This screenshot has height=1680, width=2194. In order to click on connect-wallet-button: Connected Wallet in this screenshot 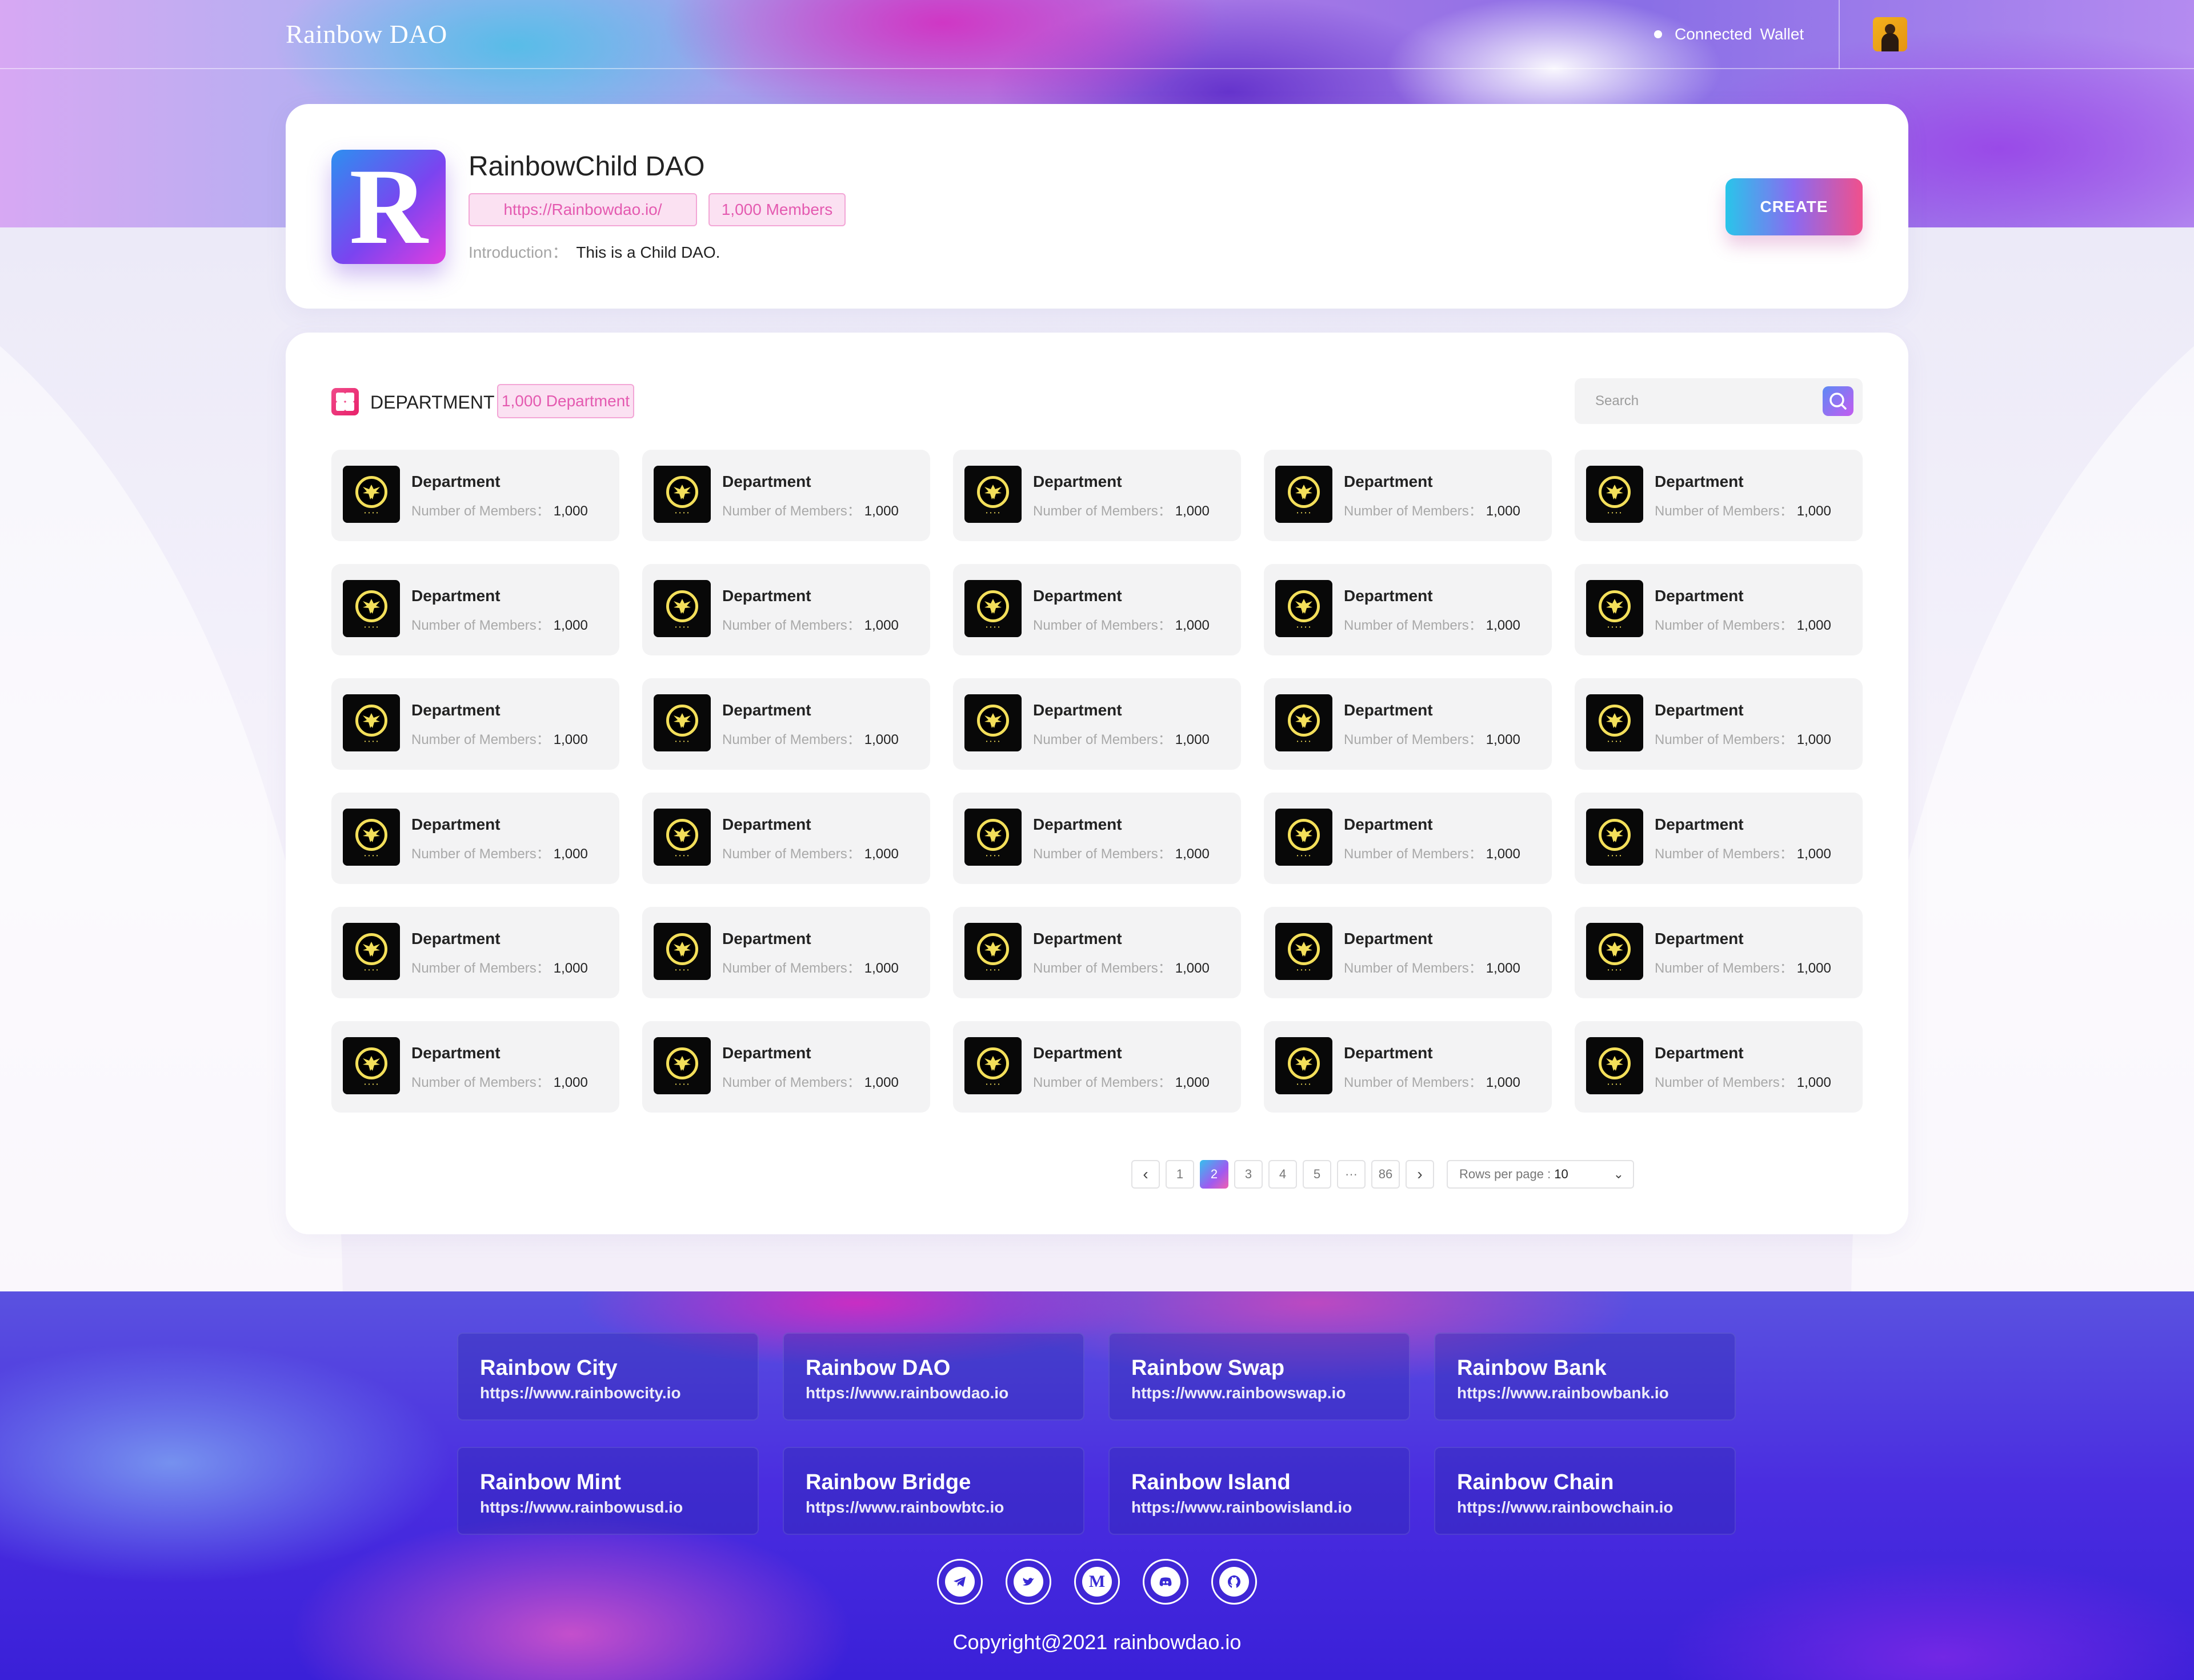, I will do `click(1729, 34)`.